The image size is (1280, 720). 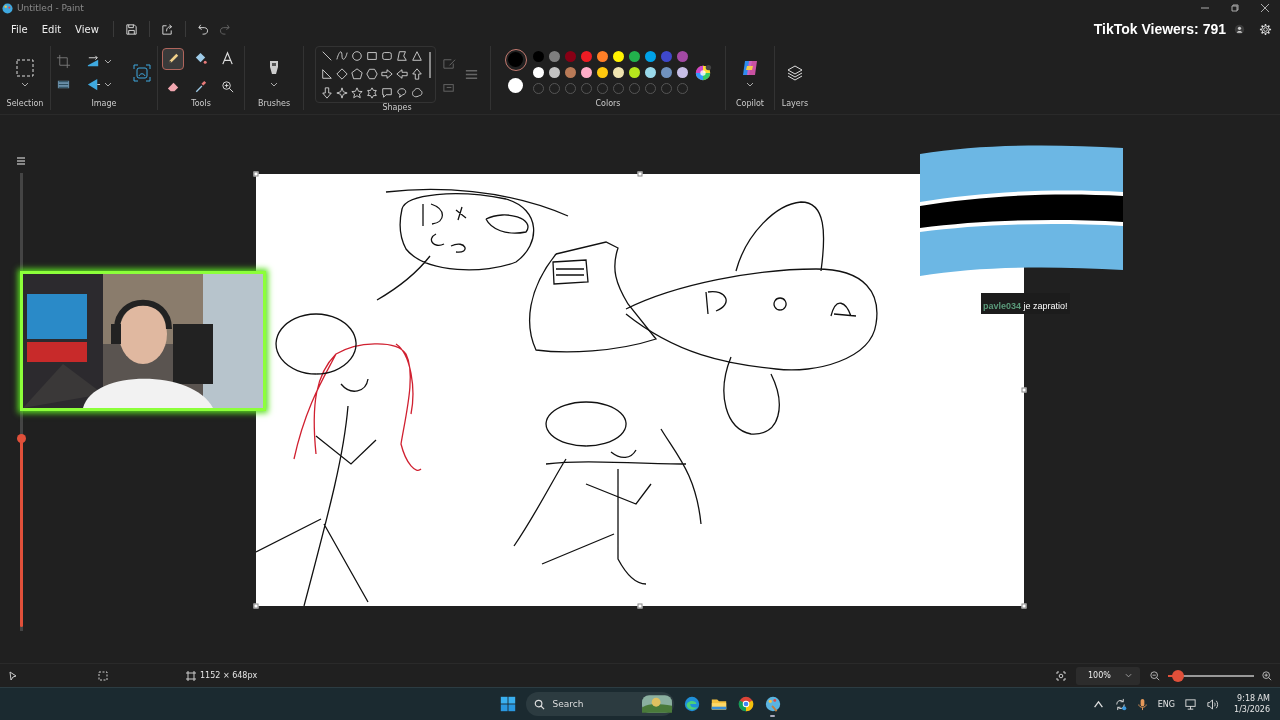 I want to click on menu-item: File, so click(x=19, y=29).